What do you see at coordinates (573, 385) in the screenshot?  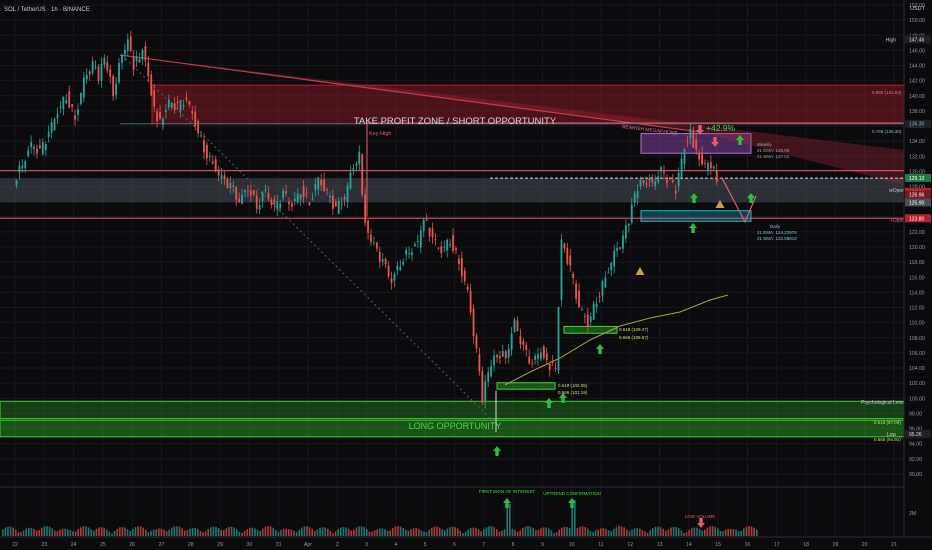 I see `fib-0618-low: 0.618 (102.05)` at bounding box center [573, 385].